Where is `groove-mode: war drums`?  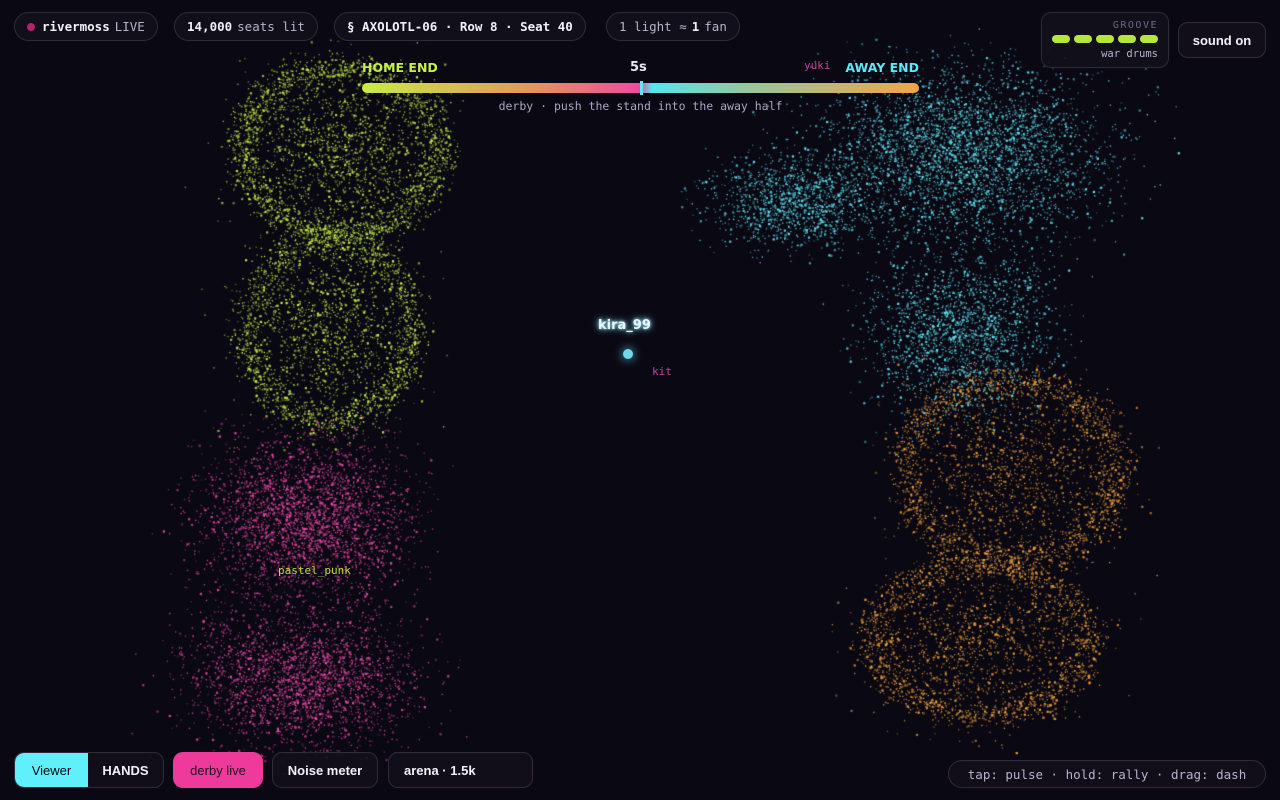 groove-mode: war drums is located at coordinates (1129, 54).